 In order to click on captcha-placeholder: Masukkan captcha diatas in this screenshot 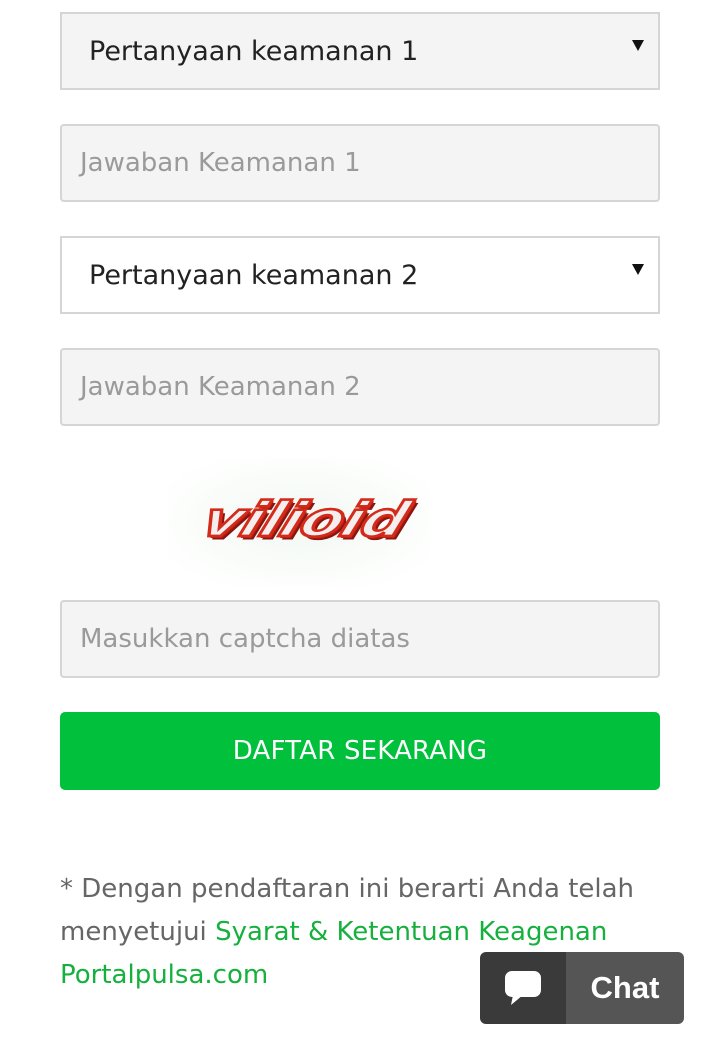, I will do `click(245, 639)`.